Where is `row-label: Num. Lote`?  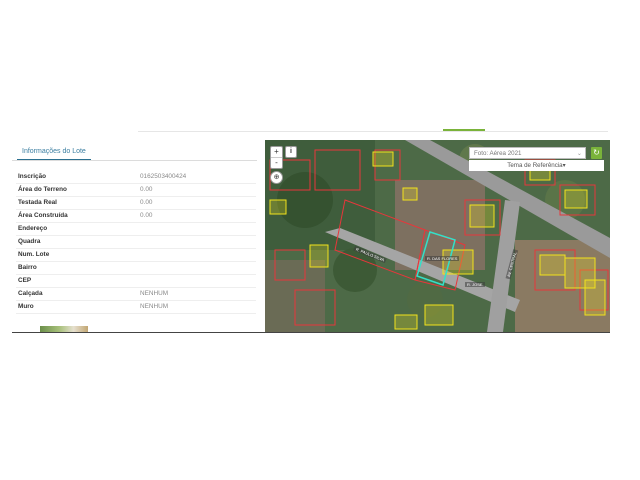 row-label: Num. Lote is located at coordinates (34, 254).